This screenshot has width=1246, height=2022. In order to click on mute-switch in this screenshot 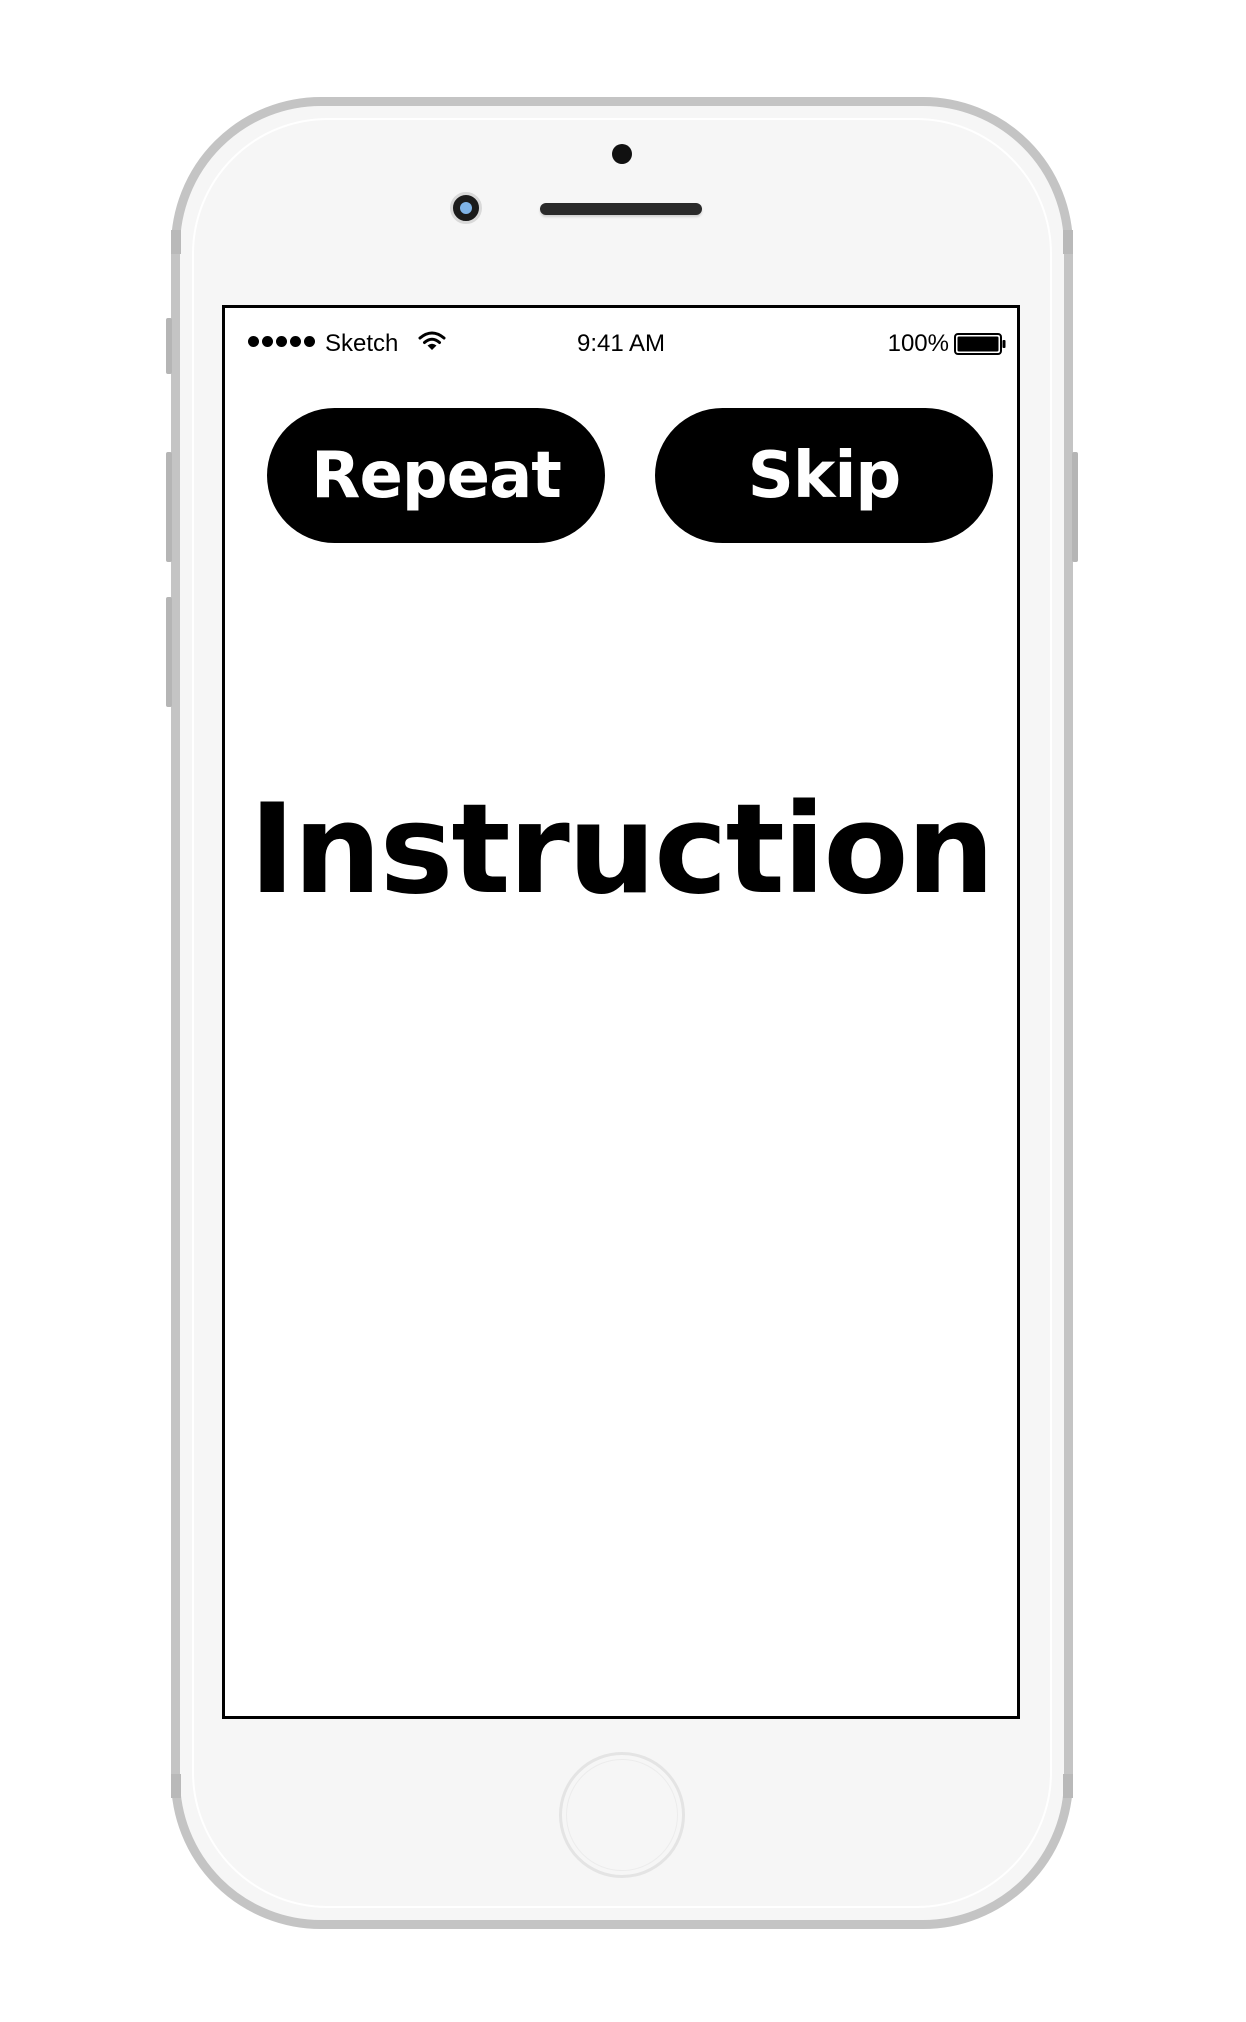, I will do `click(169, 346)`.